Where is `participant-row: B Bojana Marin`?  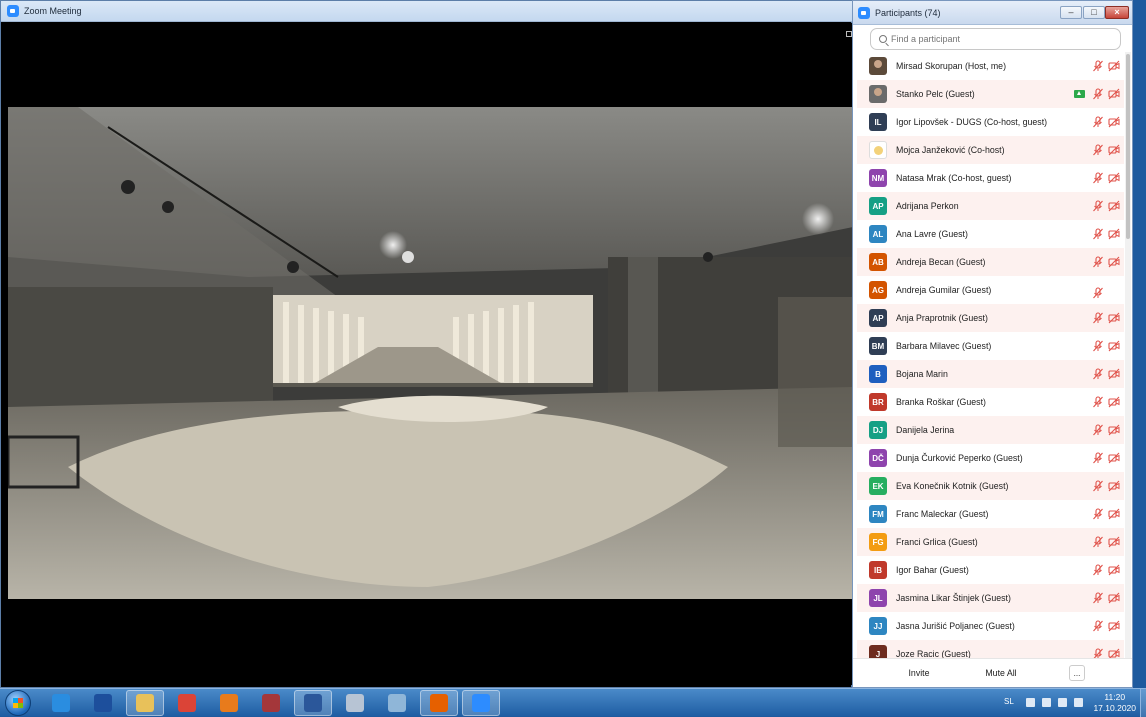 participant-row: B Bojana Marin is located at coordinates (990, 374).